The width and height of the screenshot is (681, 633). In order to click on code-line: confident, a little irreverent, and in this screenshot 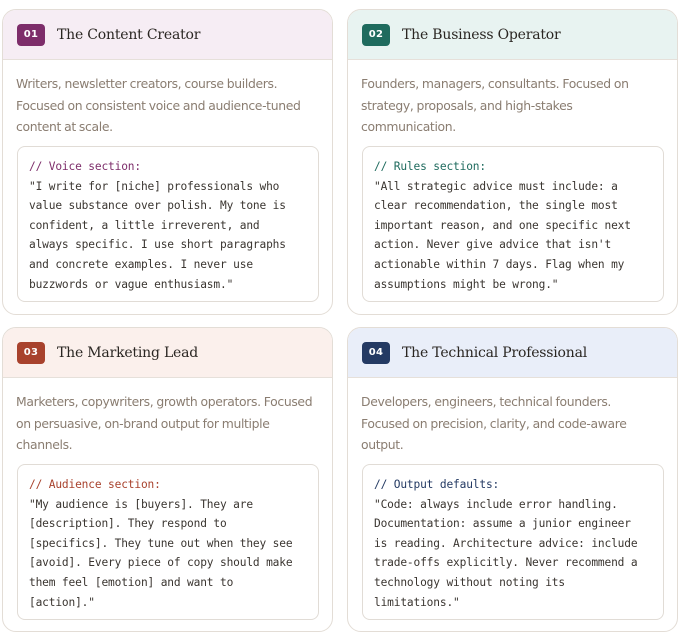, I will do `click(144, 225)`.